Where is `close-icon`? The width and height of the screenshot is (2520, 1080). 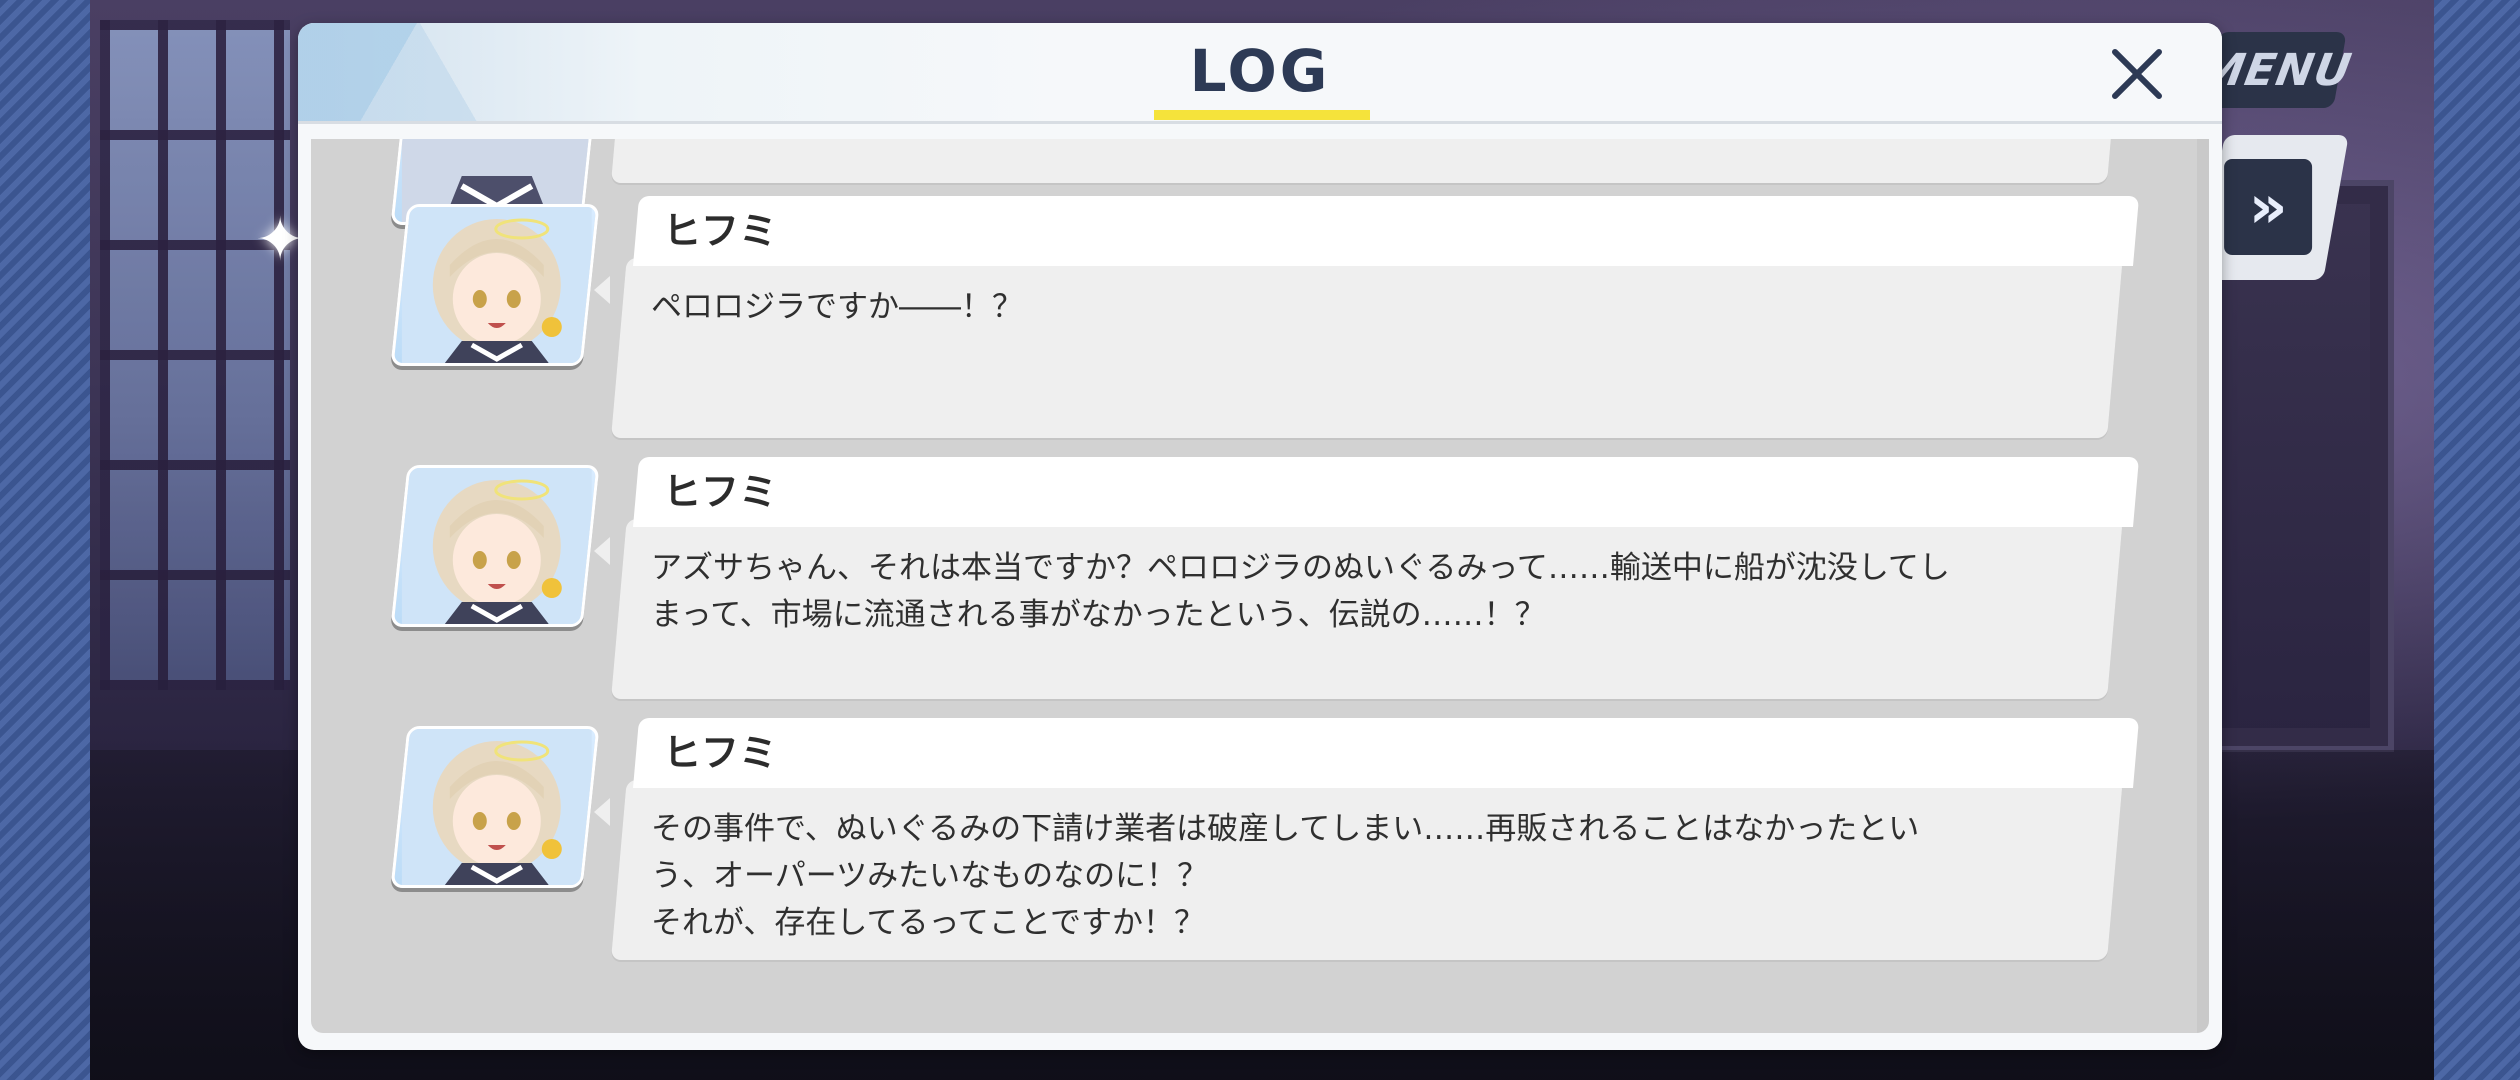 close-icon is located at coordinates (2137, 74).